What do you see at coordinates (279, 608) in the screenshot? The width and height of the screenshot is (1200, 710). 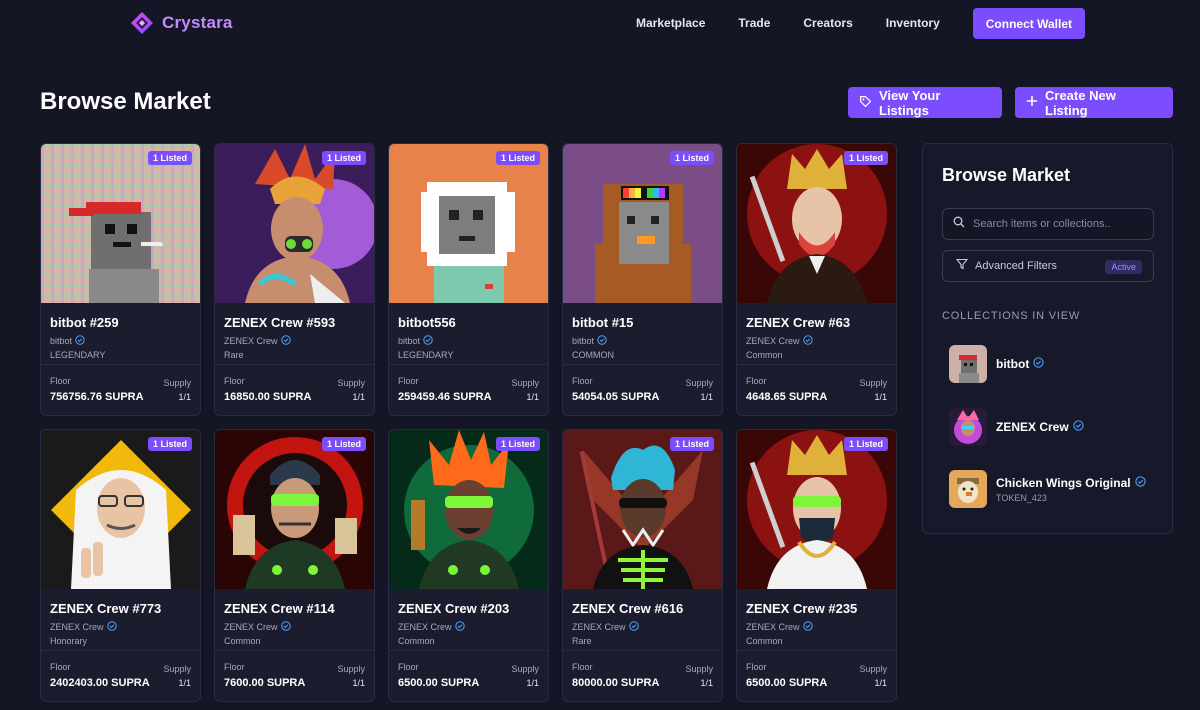 I see `card-title: ZENEX Crew #114` at bounding box center [279, 608].